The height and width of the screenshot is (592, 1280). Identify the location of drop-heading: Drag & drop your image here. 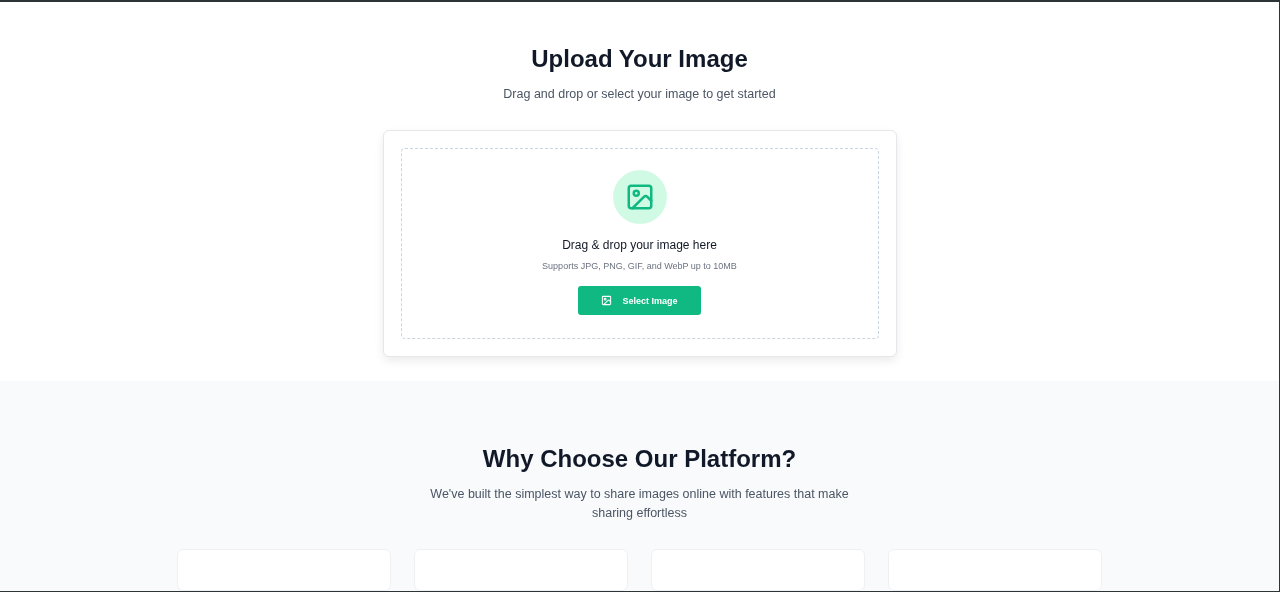
(639, 245).